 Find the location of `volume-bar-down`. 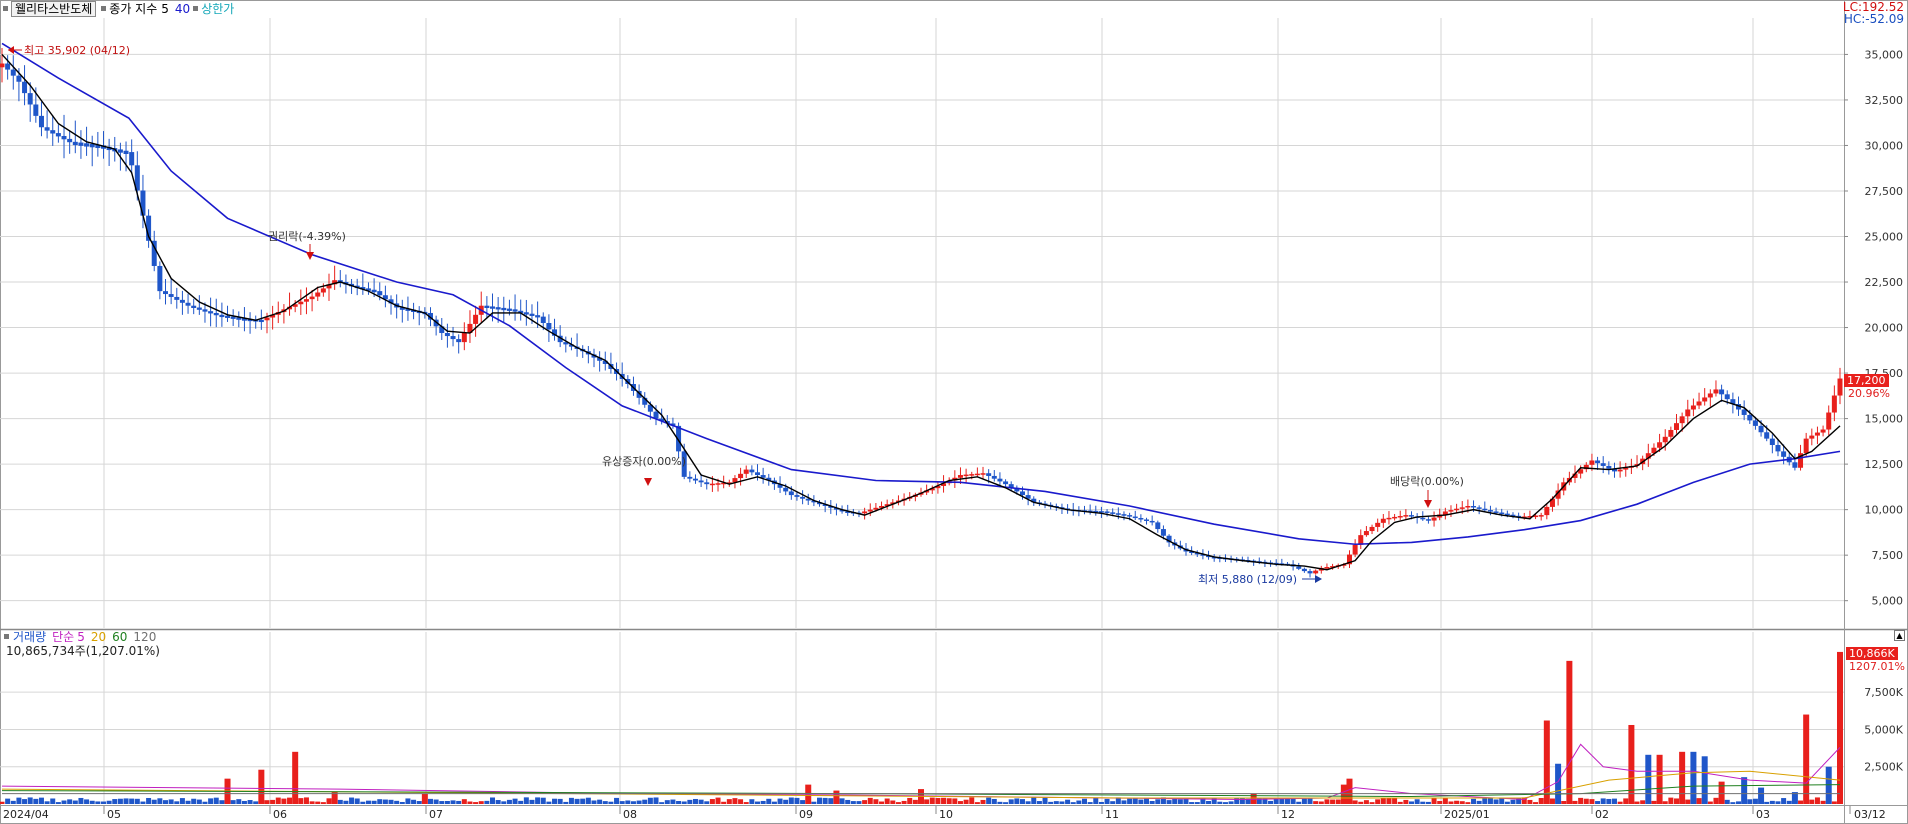

volume-bar-down is located at coordinates (1693, 777).